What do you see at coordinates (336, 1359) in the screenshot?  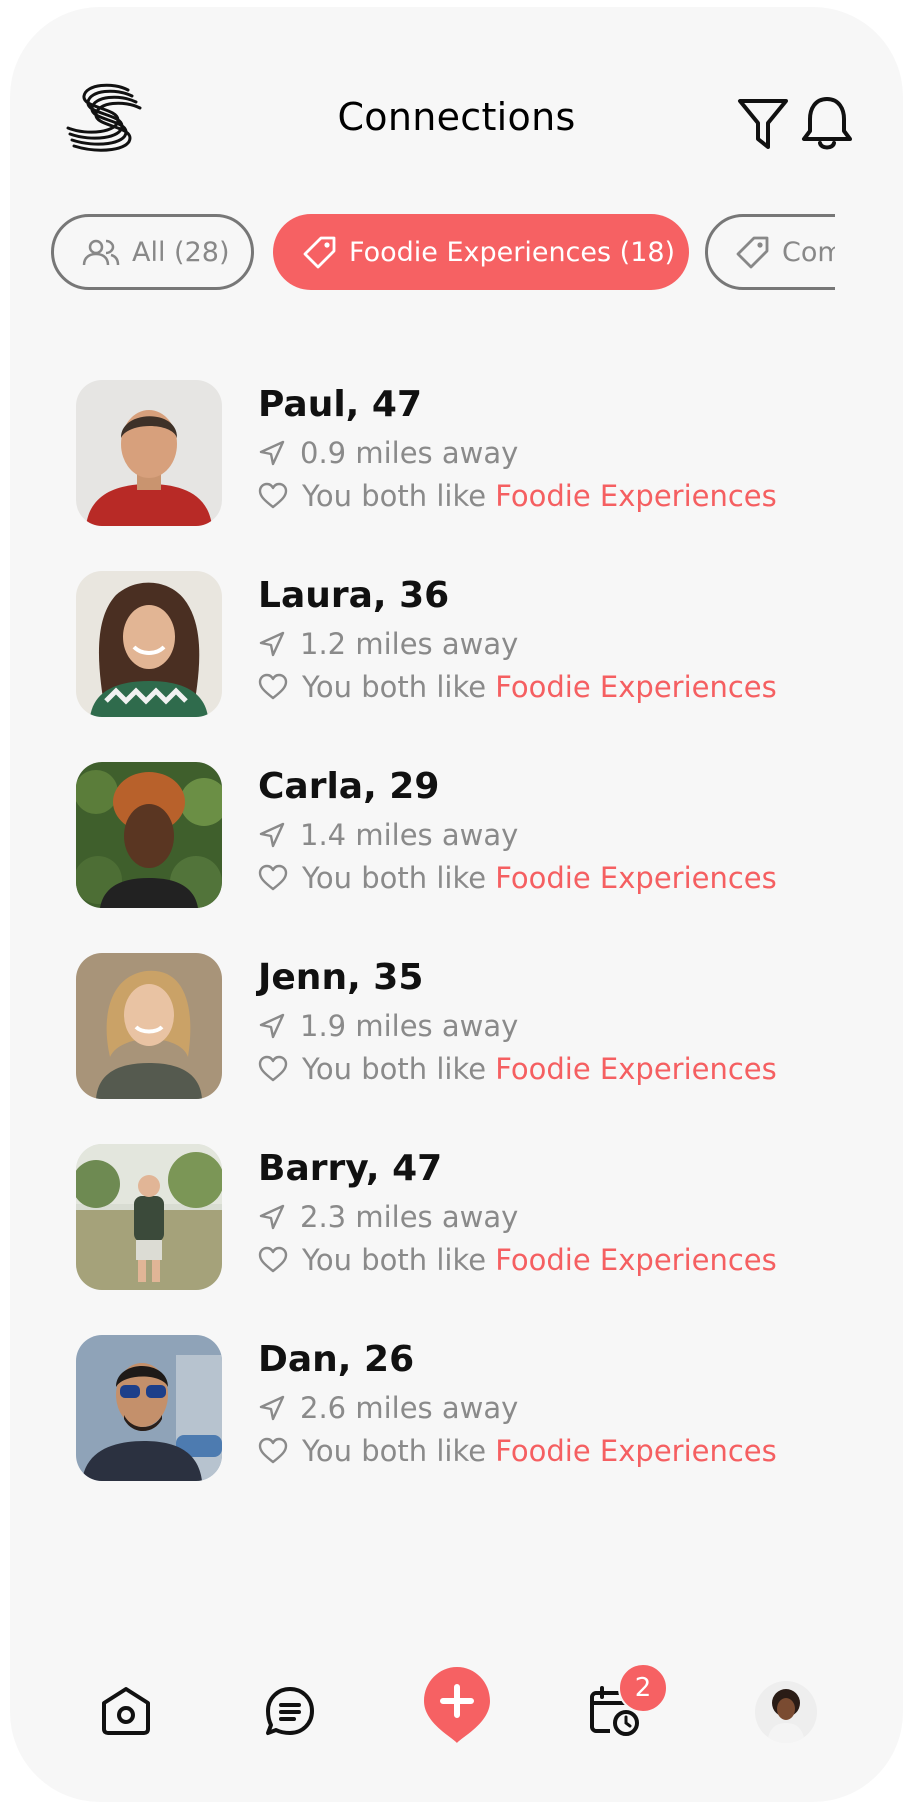 I see `connection-name: Dan, 26` at bounding box center [336, 1359].